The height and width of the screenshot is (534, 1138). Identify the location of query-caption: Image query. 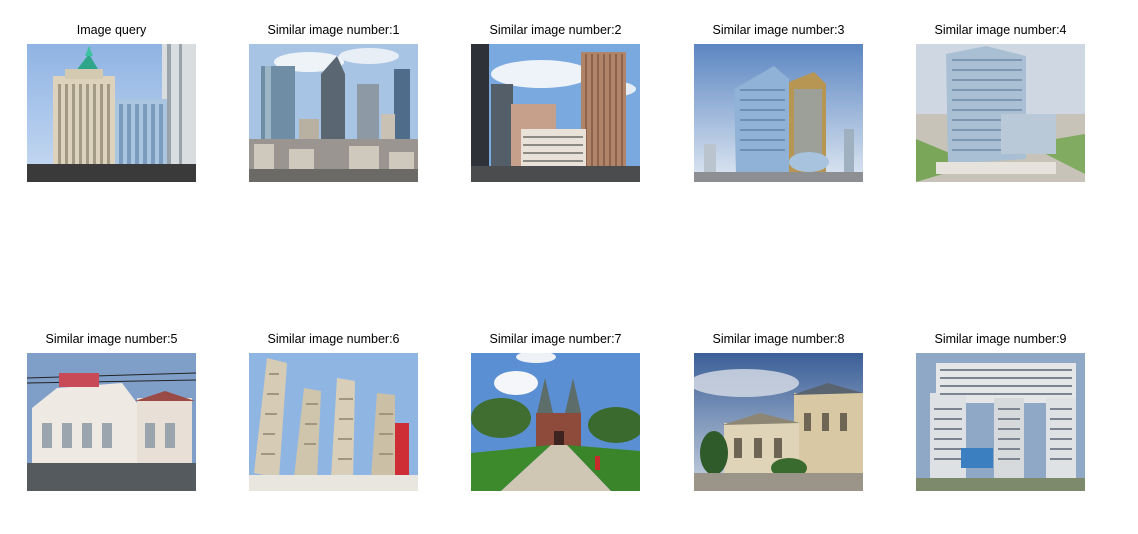
(111, 30).